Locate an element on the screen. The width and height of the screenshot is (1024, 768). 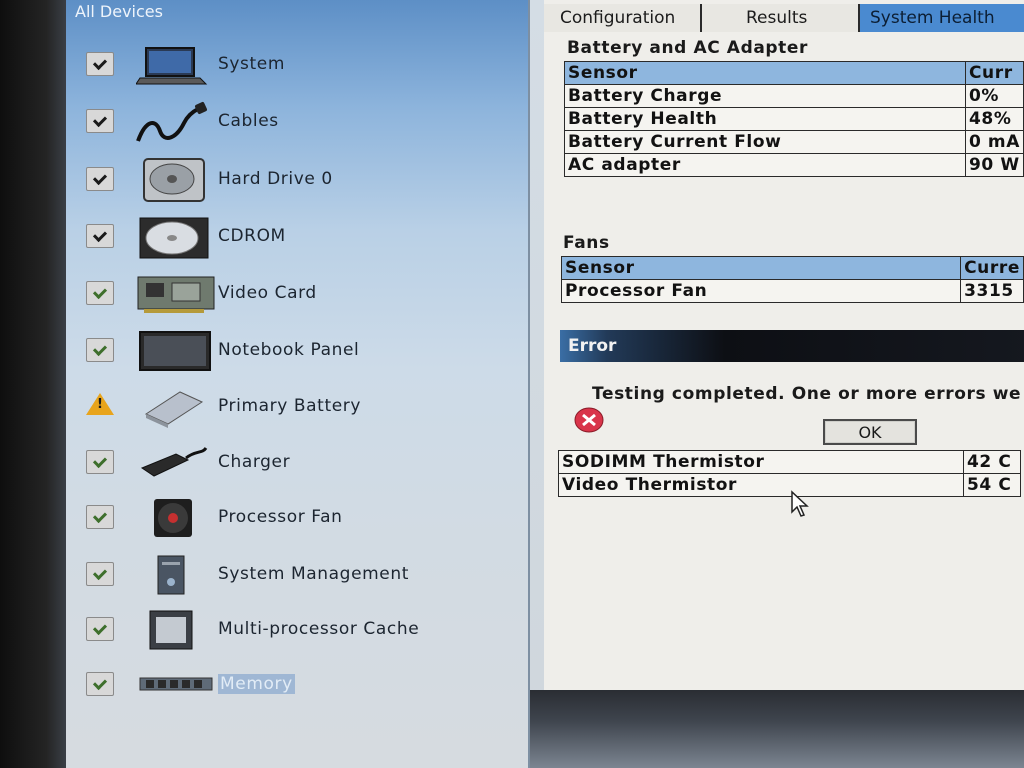
device-label-processor-fan: Processor Fan is located at coordinates (280, 517).